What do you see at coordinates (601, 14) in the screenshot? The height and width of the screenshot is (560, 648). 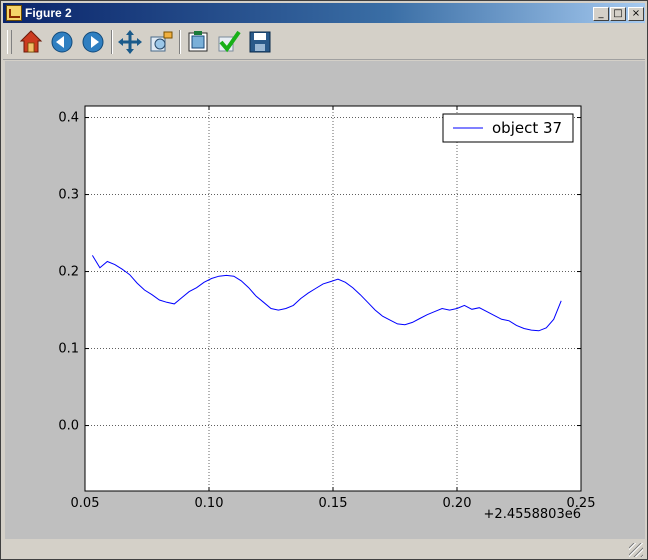 I see `minimize-button: _` at bounding box center [601, 14].